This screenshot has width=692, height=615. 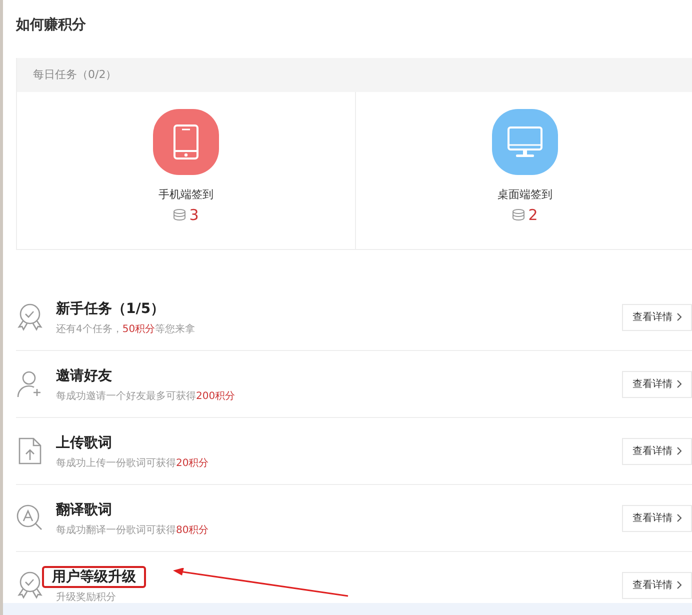 What do you see at coordinates (83, 510) in the screenshot?
I see `task-title: 翻译歌词` at bounding box center [83, 510].